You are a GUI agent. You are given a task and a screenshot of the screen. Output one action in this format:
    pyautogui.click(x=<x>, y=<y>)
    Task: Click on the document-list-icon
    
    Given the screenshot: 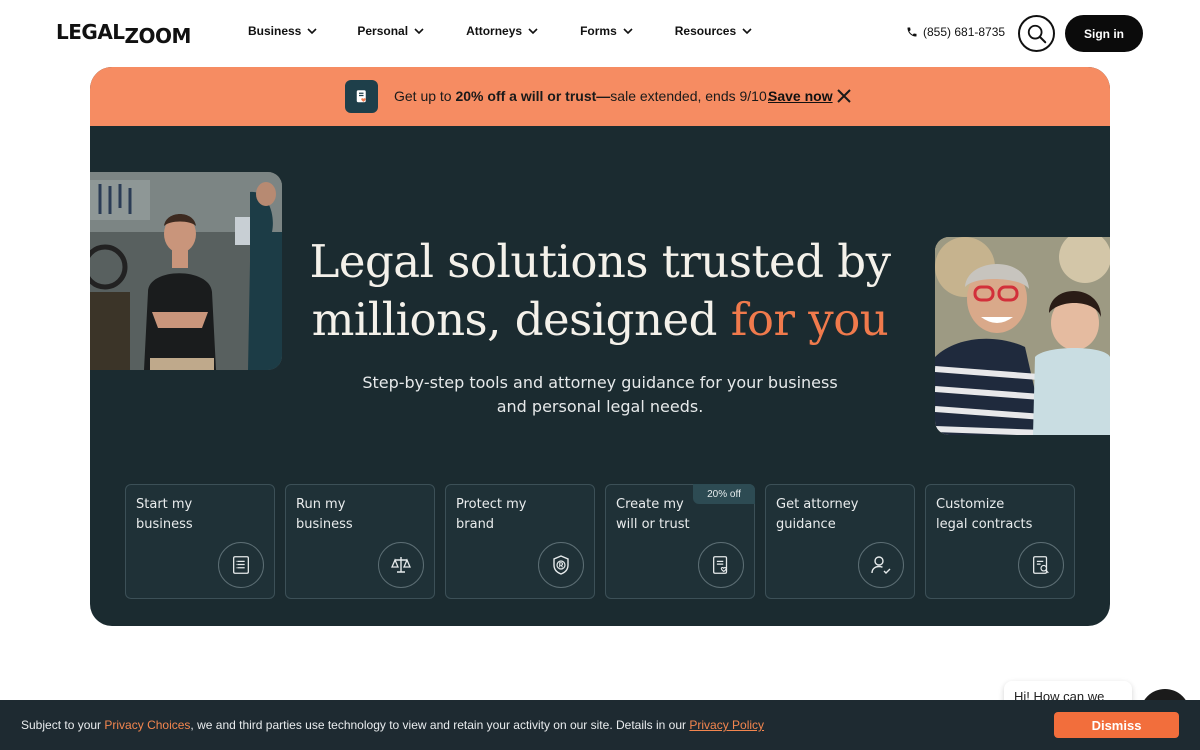 What is the action you would take?
    pyautogui.click(x=241, y=565)
    